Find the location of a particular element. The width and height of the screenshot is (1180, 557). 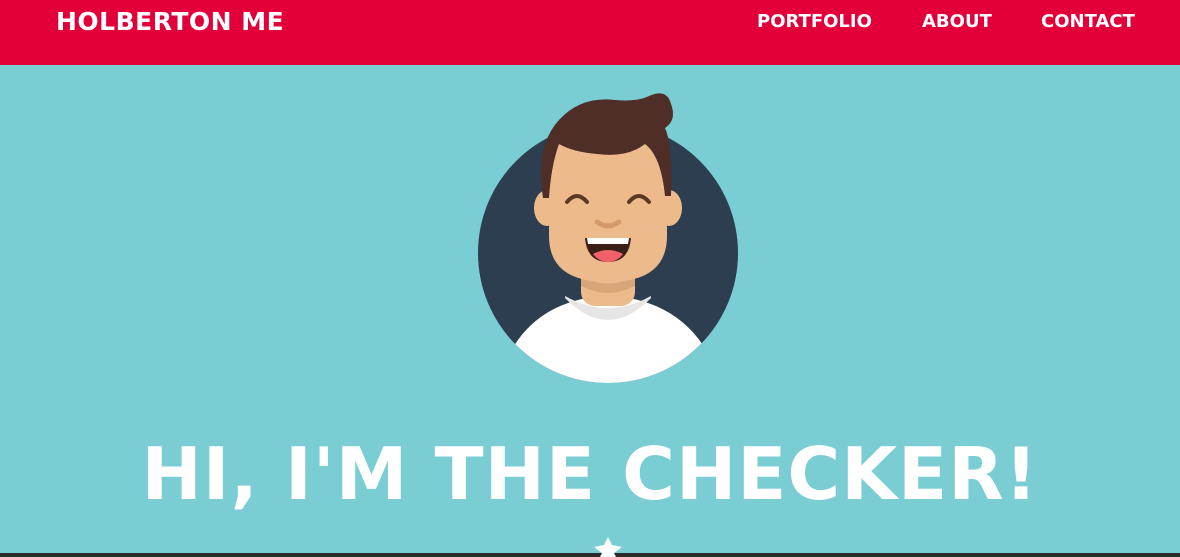

nav-link-about: ABOUT is located at coordinates (957, 22).